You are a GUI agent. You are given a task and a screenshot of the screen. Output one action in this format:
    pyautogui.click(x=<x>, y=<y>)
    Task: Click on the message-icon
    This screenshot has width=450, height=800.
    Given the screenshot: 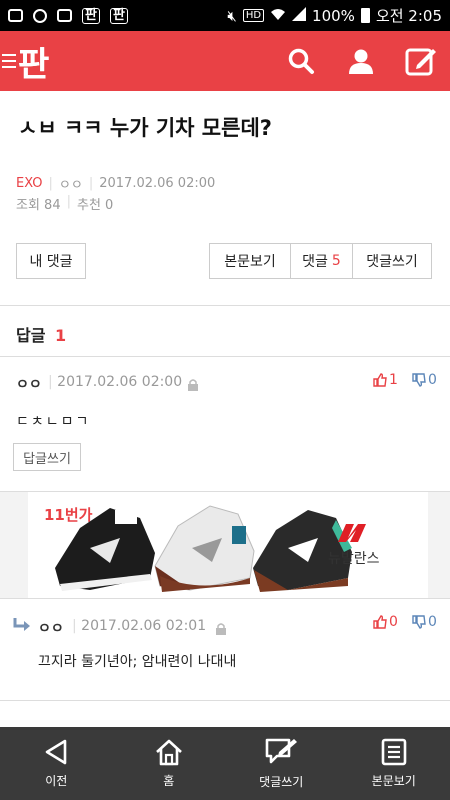 What is the action you would take?
    pyautogui.click(x=15, y=15)
    